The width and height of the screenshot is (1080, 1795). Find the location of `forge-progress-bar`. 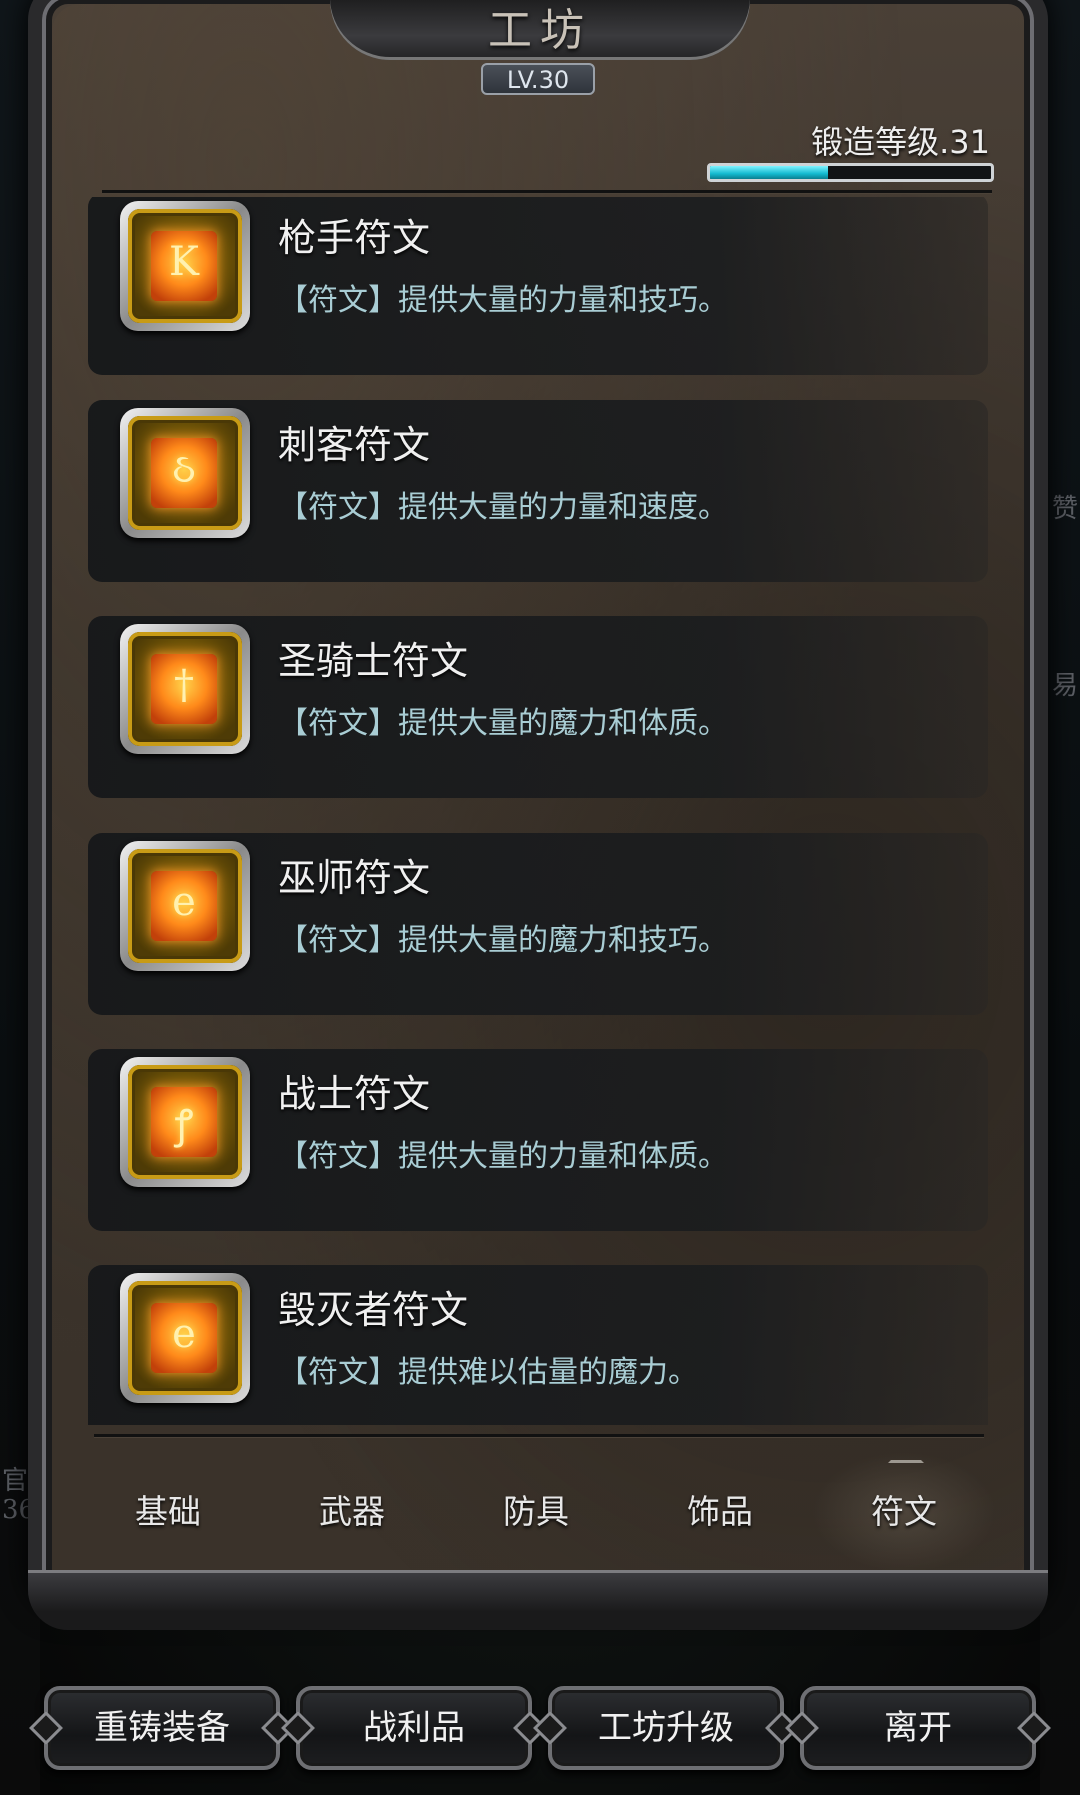

forge-progress-bar is located at coordinates (850, 172).